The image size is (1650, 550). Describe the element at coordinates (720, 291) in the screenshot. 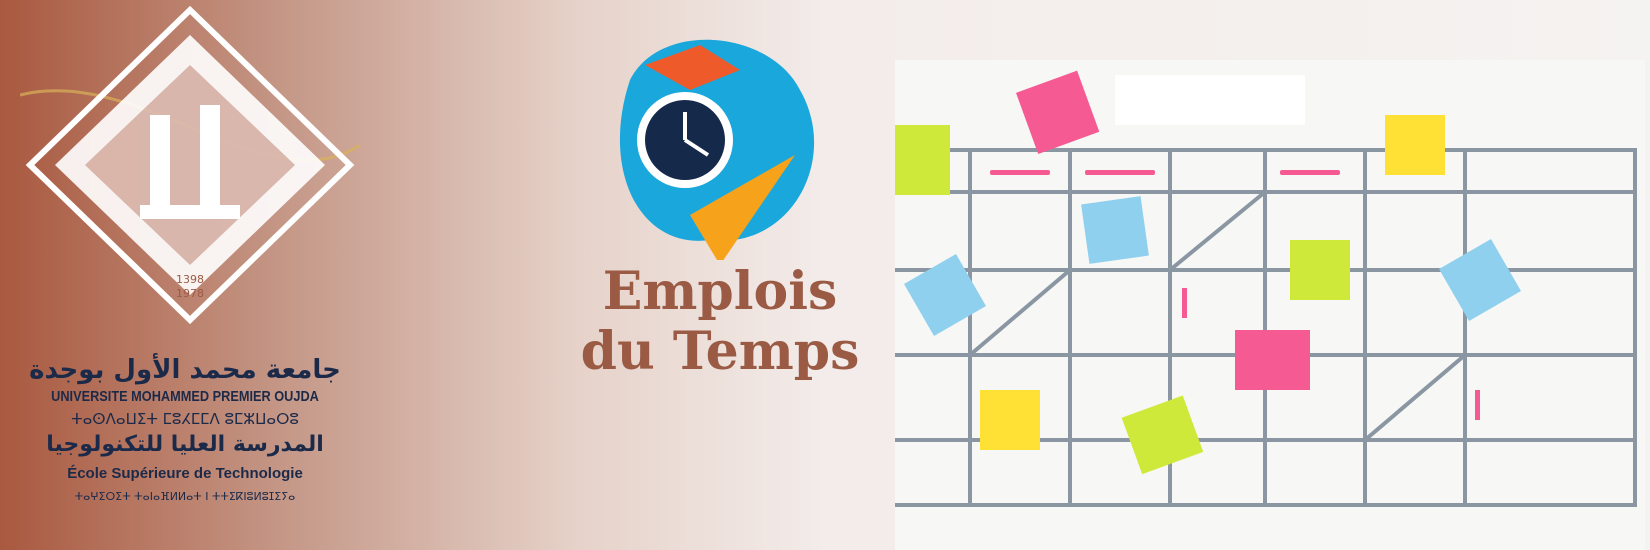

I see `title-line-1: Emplois` at that location.